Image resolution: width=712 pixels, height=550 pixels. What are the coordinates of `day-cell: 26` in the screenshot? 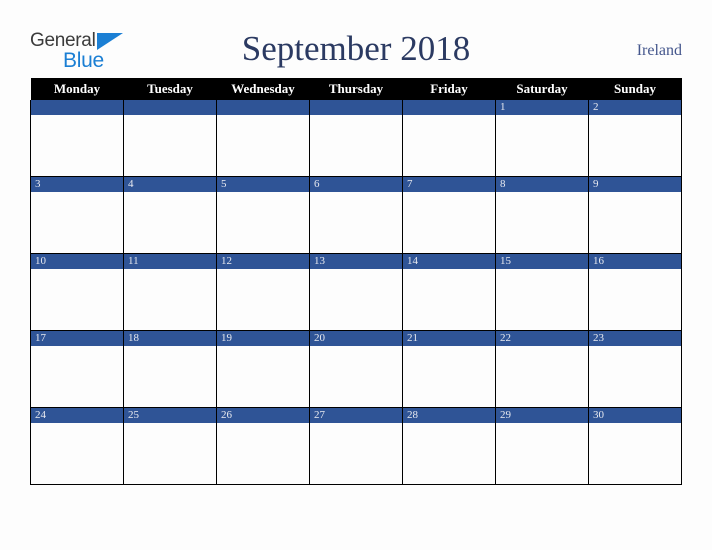 It's located at (263, 446).